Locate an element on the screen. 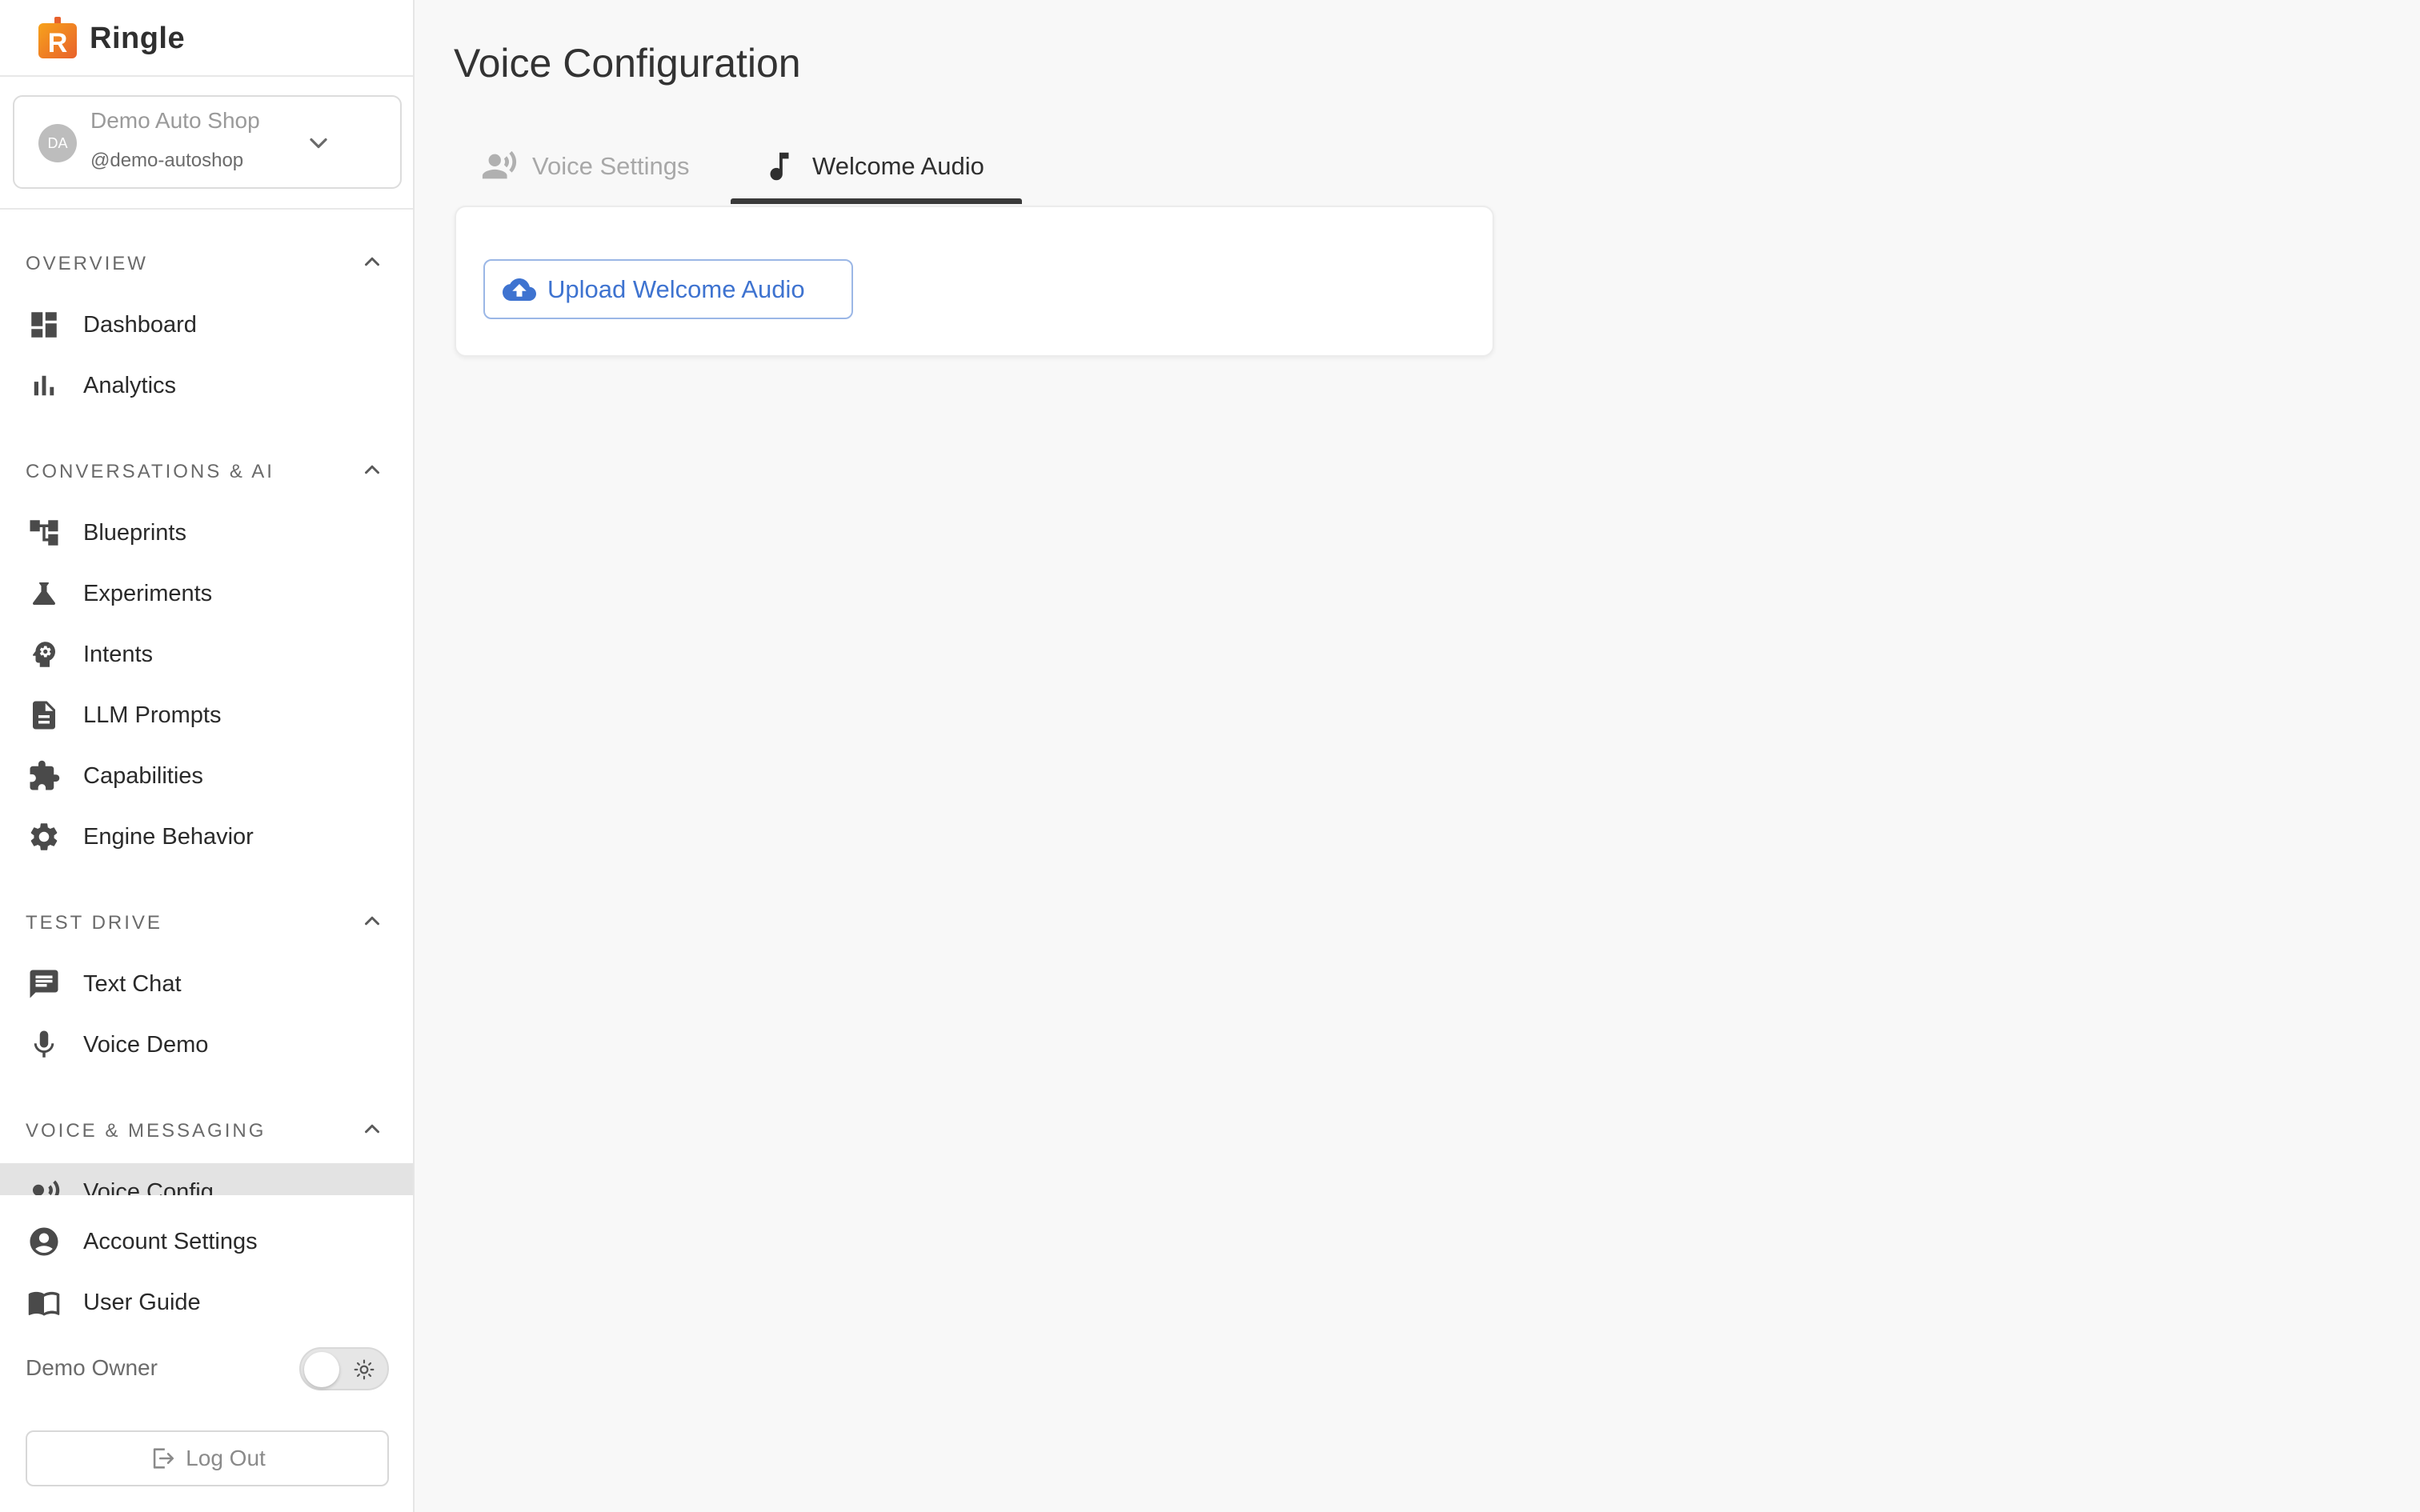  section-title-conversations: CONVERSATIONS & AI is located at coordinates (150, 471).